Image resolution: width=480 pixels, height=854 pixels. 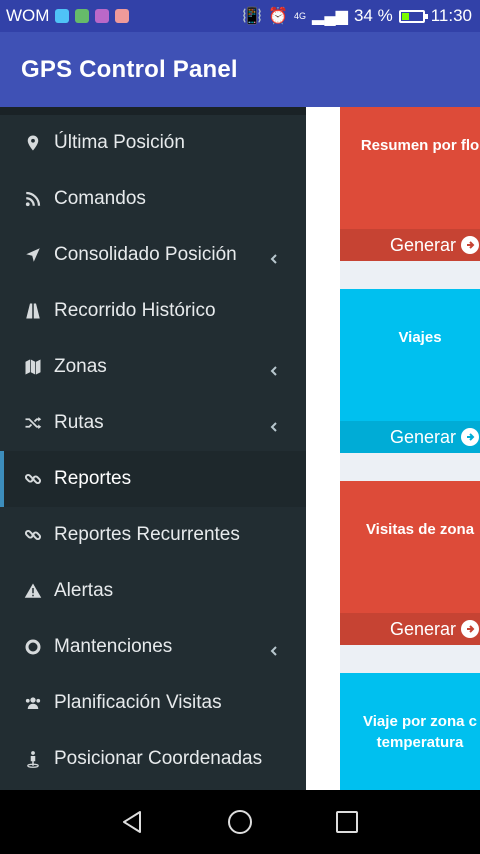 I want to click on report-card-viaje-zona-temperatura: Viaje por zona c temperatura, so click(x=410, y=731).